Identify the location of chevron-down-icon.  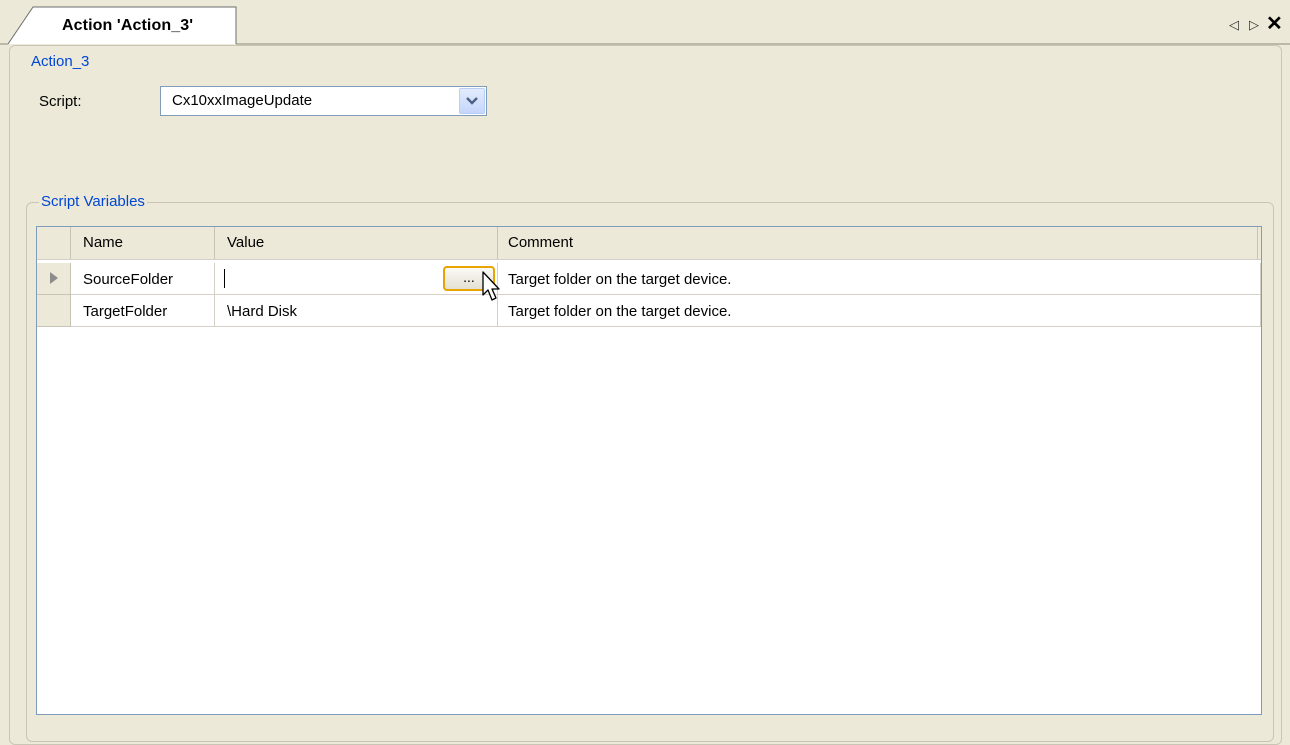
(472, 101).